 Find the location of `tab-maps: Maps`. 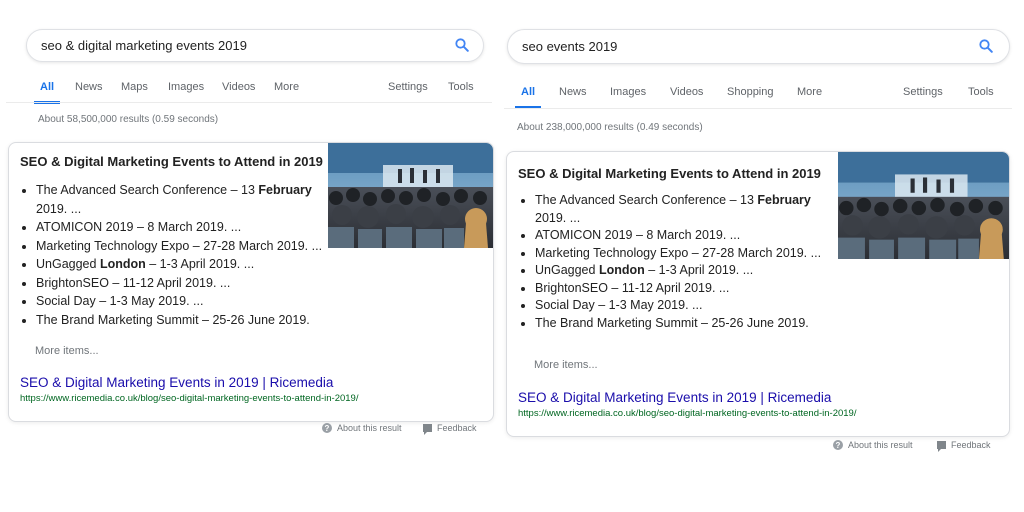

tab-maps: Maps is located at coordinates (134, 87).